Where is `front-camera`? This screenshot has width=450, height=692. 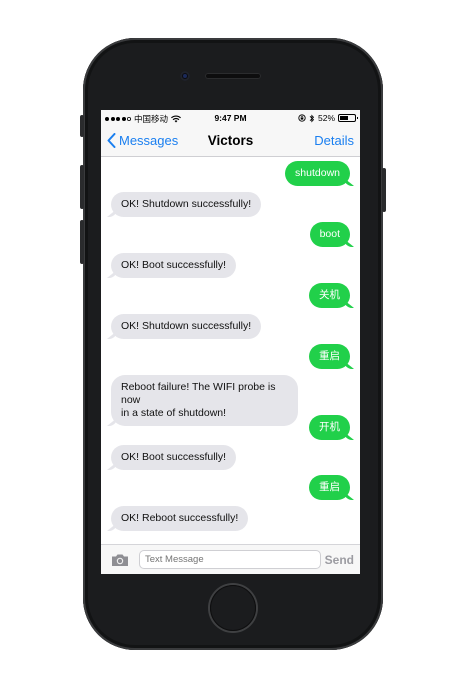 front-camera is located at coordinates (185, 76).